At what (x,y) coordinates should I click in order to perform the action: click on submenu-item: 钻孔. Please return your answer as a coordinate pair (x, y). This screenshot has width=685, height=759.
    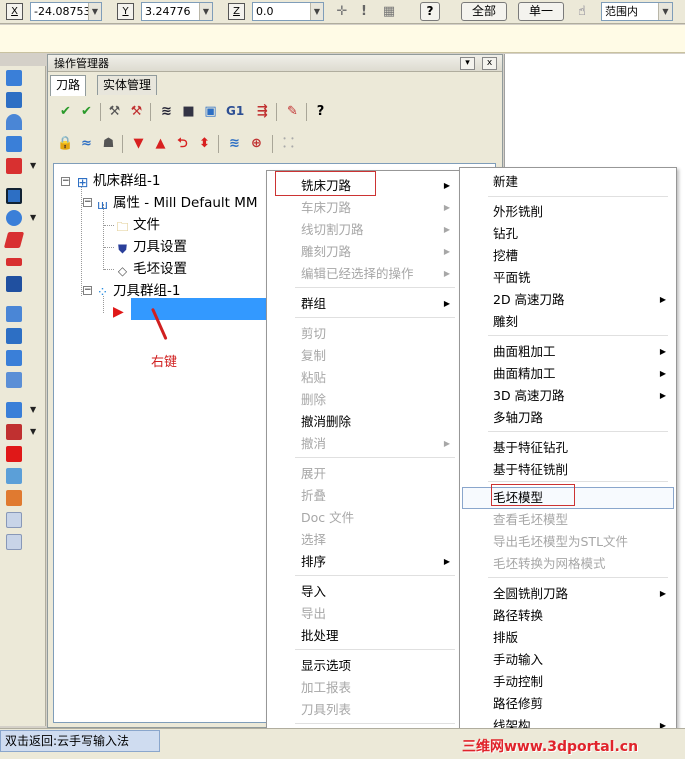
    Looking at the image, I should click on (568, 234).